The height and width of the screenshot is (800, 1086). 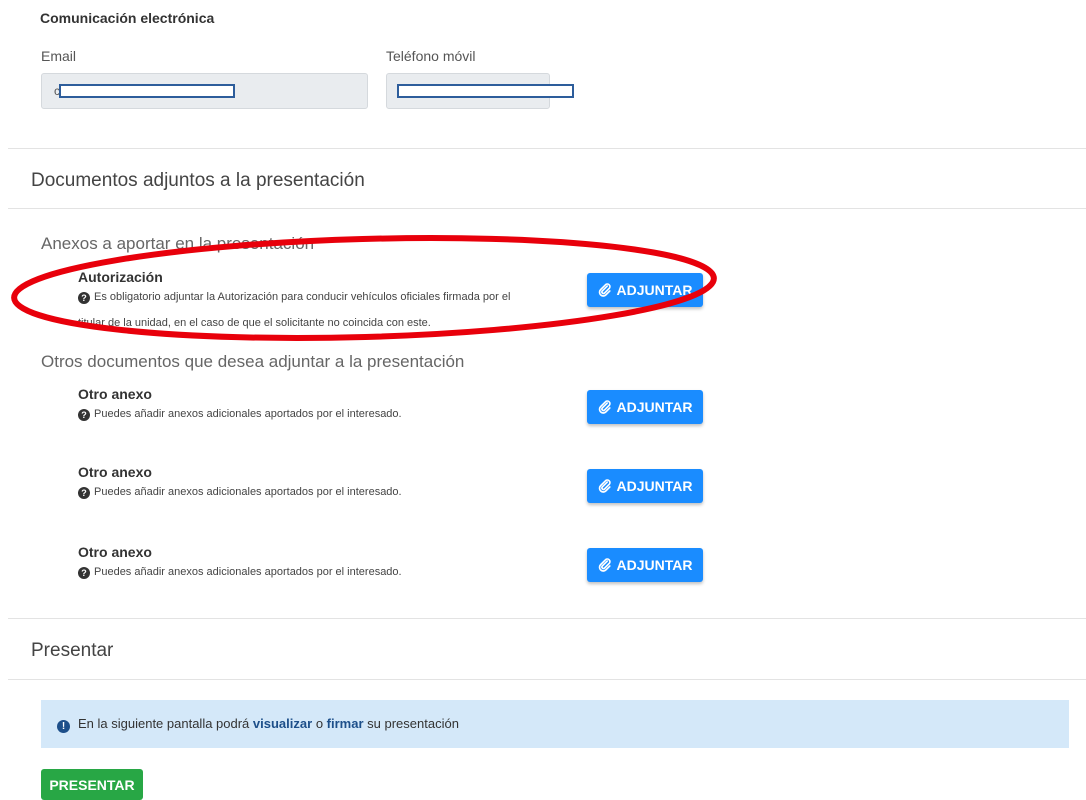 What do you see at coordinates (178, 243) in the screenshot?
I see `required-annexes-title: Anexos a aportar en la presentación` at bounding box center [178, 243].